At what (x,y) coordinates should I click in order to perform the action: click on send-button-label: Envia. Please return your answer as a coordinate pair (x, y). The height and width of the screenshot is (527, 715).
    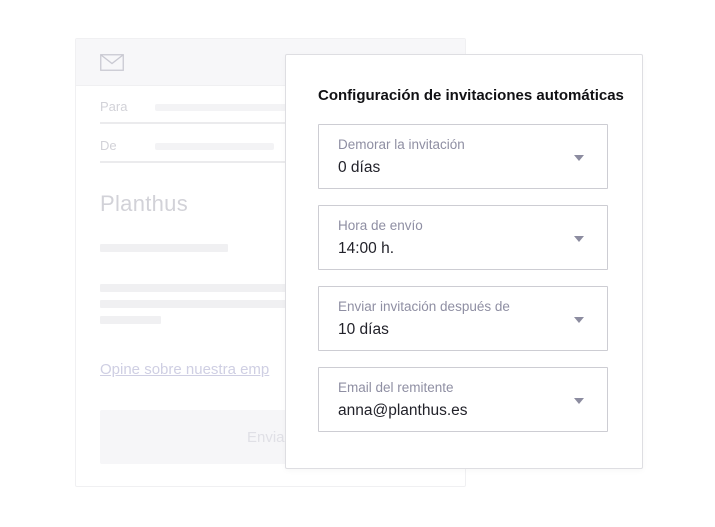
    Looking at the image, I should click on (266, 437).